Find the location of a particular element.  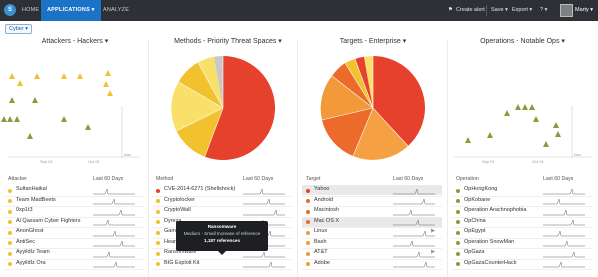

table-row-label: SultanHaikal is located at coordinates (31, 189).